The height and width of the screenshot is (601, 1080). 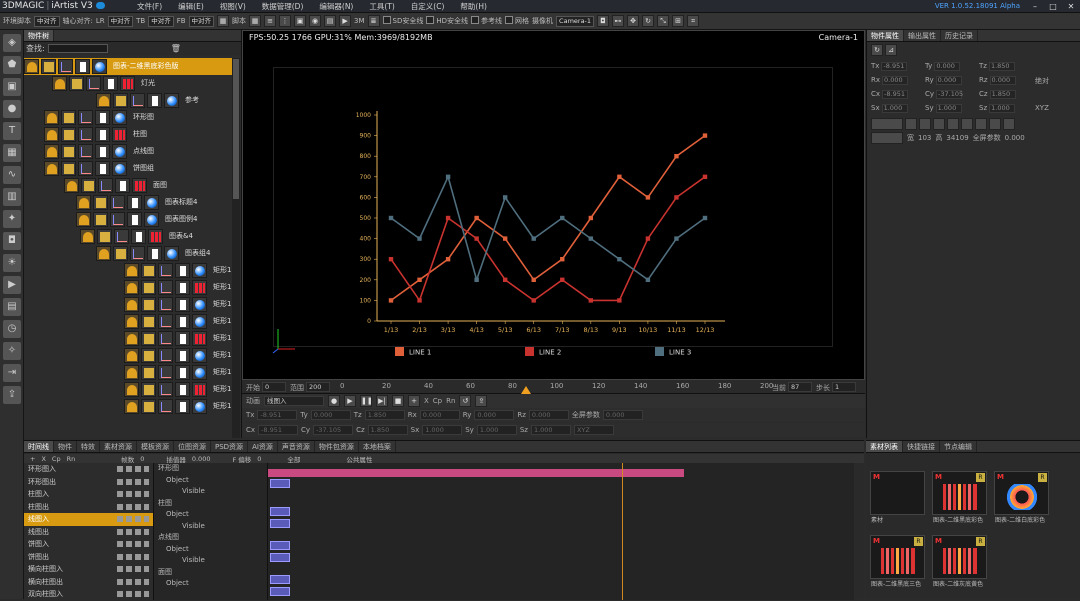 I want to click on transform-cy-input: -37.105, so click(x=333, y=430).